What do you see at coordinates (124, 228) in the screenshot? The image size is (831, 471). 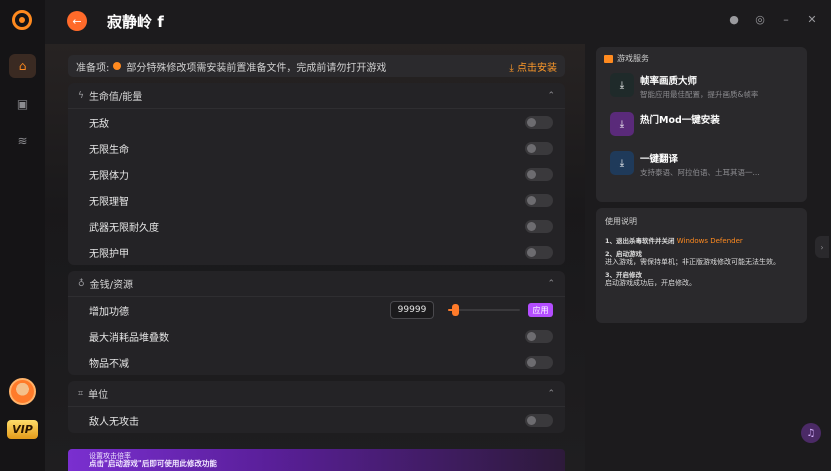 I see `option-label: 武器无限耐久度` at bounding box center [124, 228].